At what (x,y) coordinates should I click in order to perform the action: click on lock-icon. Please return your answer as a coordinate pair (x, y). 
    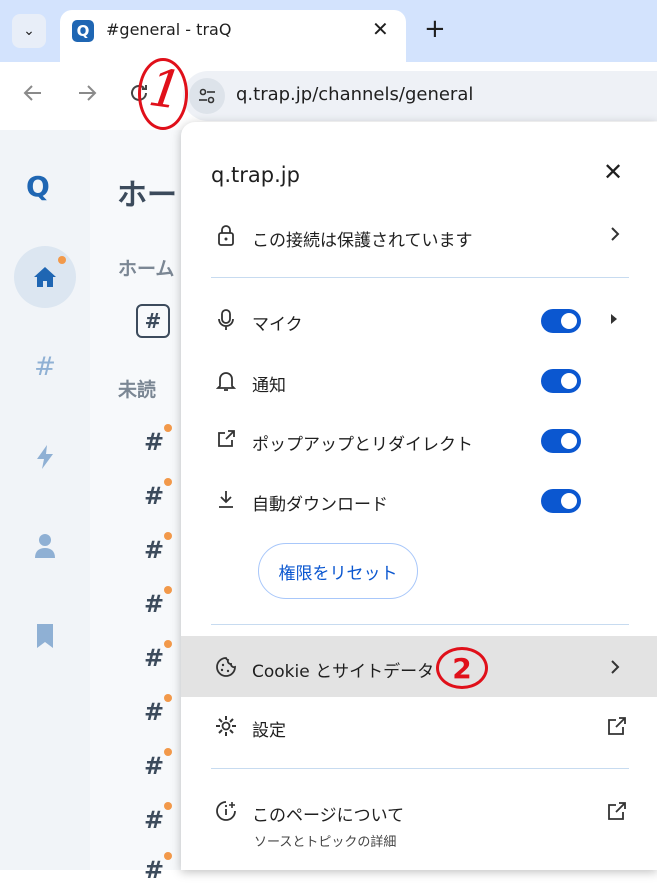
    Looking at the image, I should click on (226, 237).